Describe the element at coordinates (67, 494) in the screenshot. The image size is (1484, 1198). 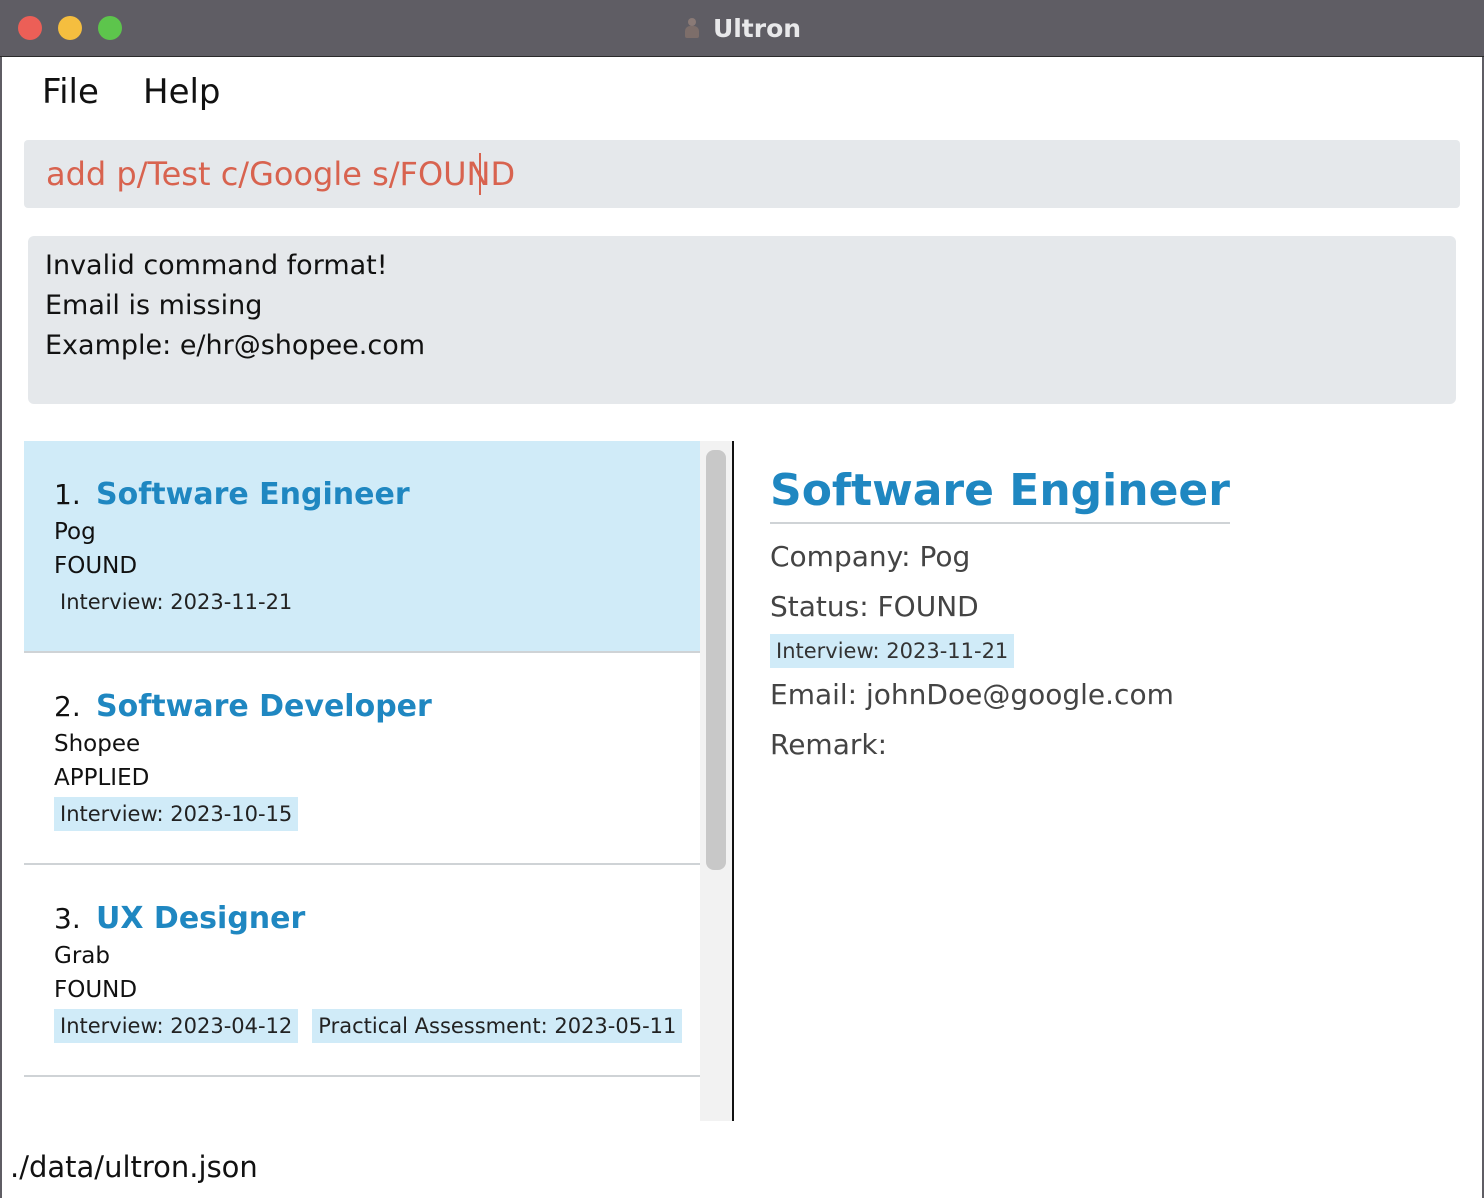
I see `card-index: 1.` at that location.